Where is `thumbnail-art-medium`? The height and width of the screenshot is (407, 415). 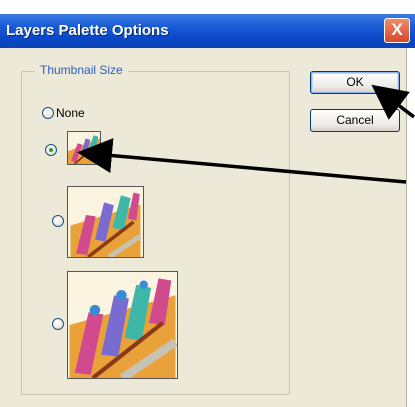
thumbnail-art-medium is located at coordinates (106, 222).